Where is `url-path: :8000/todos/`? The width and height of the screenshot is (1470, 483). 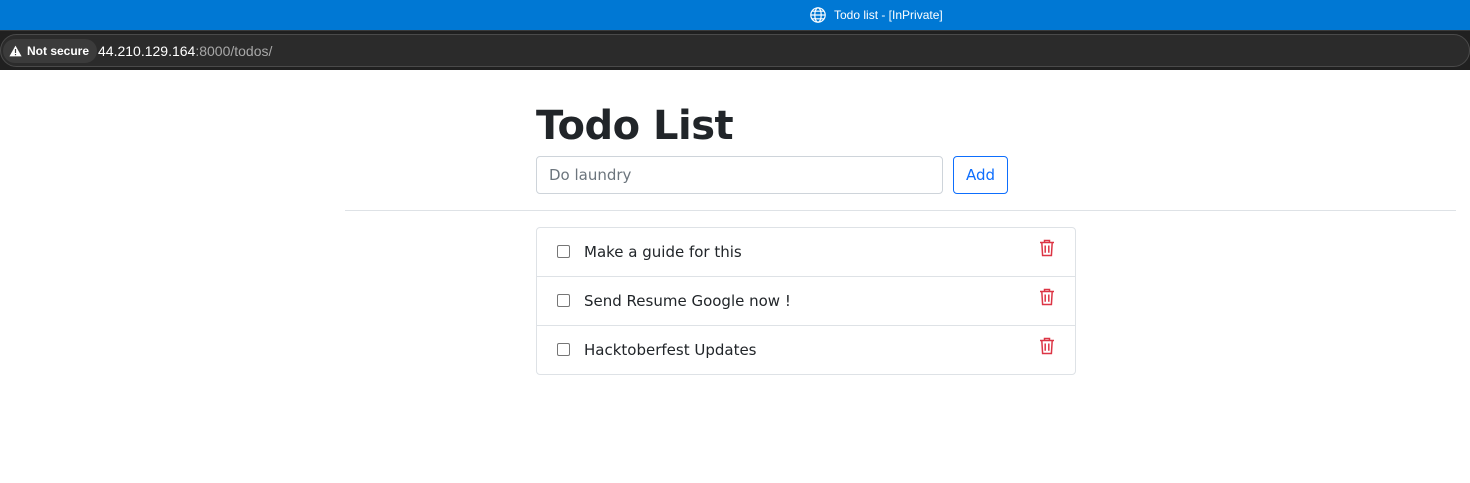 url-path: :8000/todos/ is located at coordinates (234, 51).